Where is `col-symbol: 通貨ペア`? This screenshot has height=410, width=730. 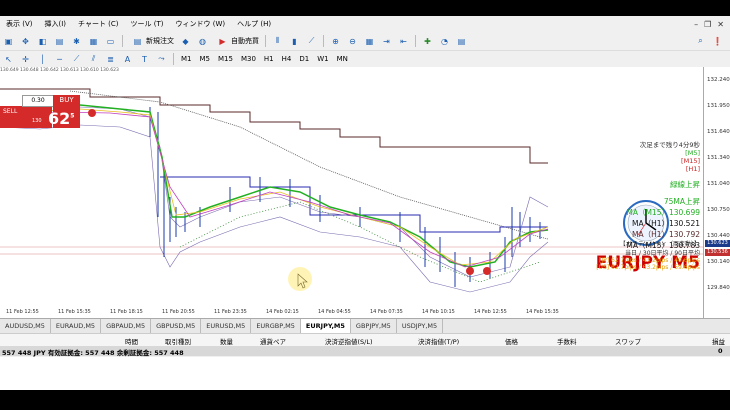 col-symbol: 通貨ペア is located at coordinates (273, 341).